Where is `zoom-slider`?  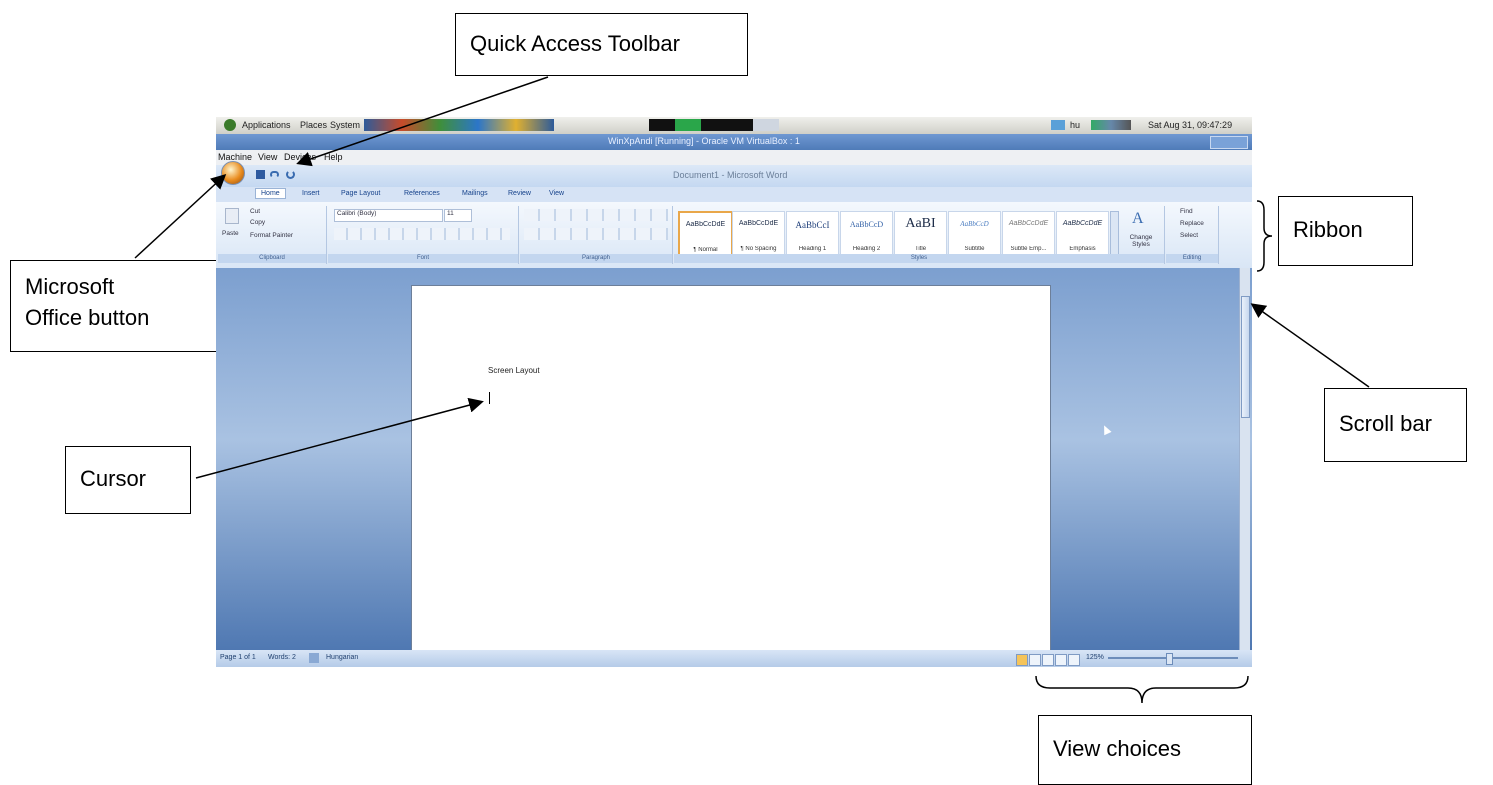
zoom-slider is located at coordinates (1173, 658).